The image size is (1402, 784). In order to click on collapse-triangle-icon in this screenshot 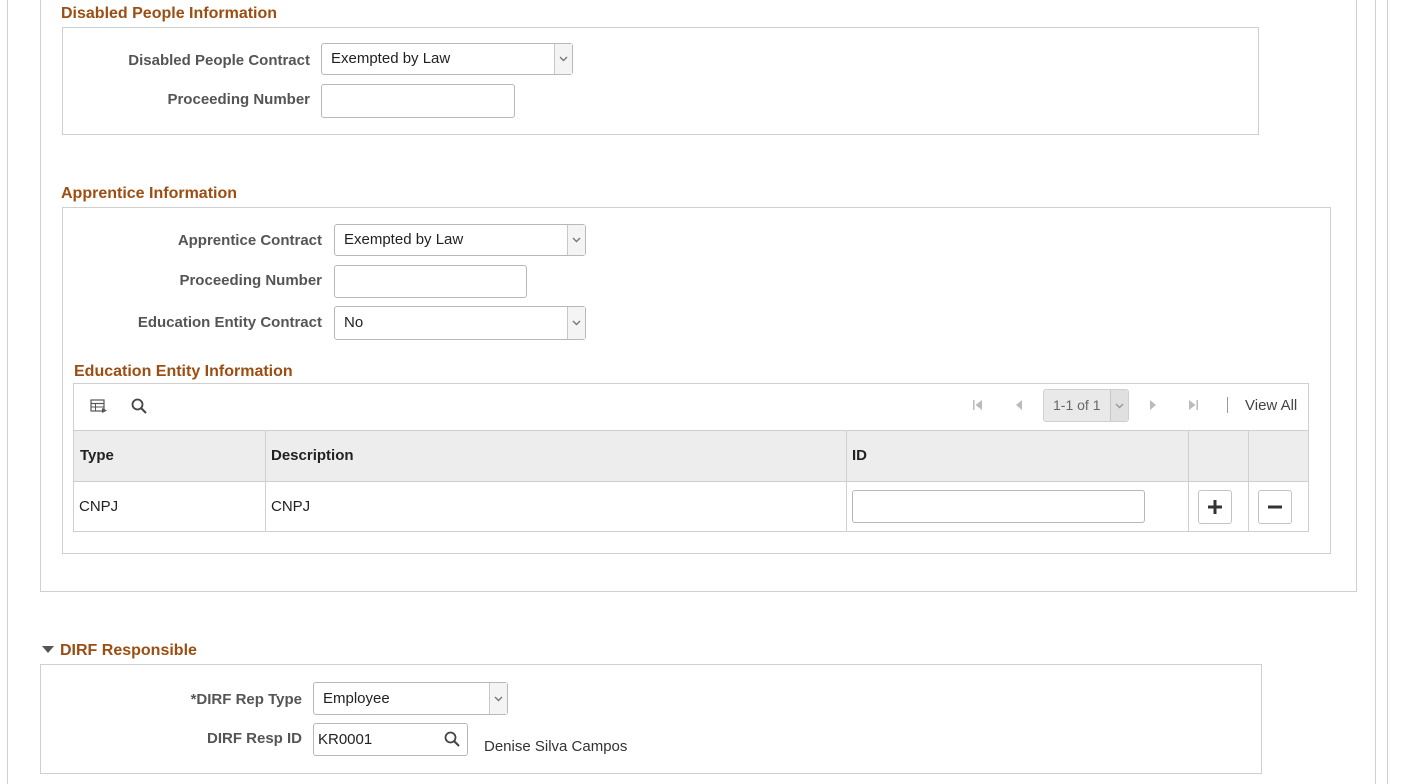, I will do `click(47, 650)`.